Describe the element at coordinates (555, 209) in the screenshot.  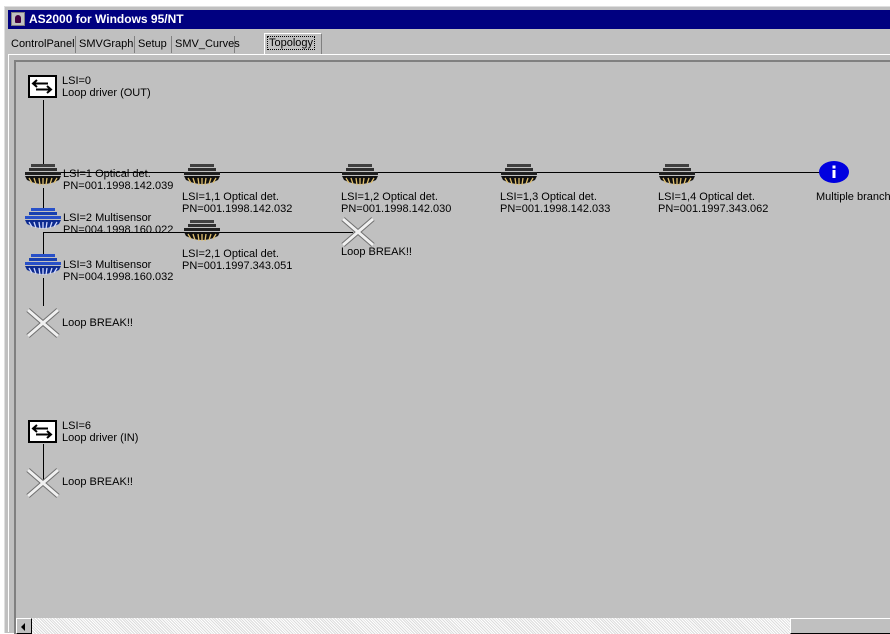
I see `b13-pn: PN=001.1998.142.033` at that location.